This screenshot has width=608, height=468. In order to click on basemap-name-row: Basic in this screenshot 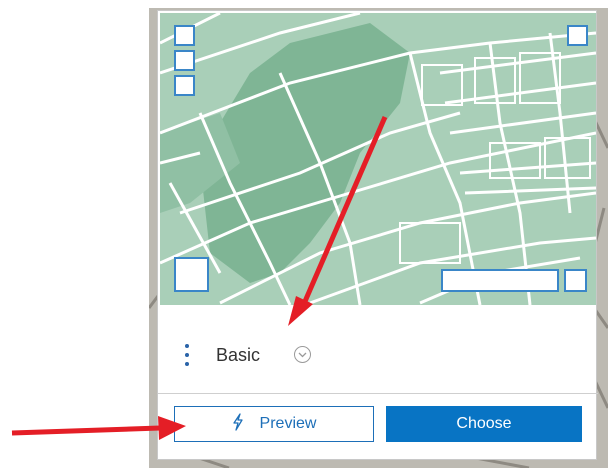, I will do `click(378, 356)`.